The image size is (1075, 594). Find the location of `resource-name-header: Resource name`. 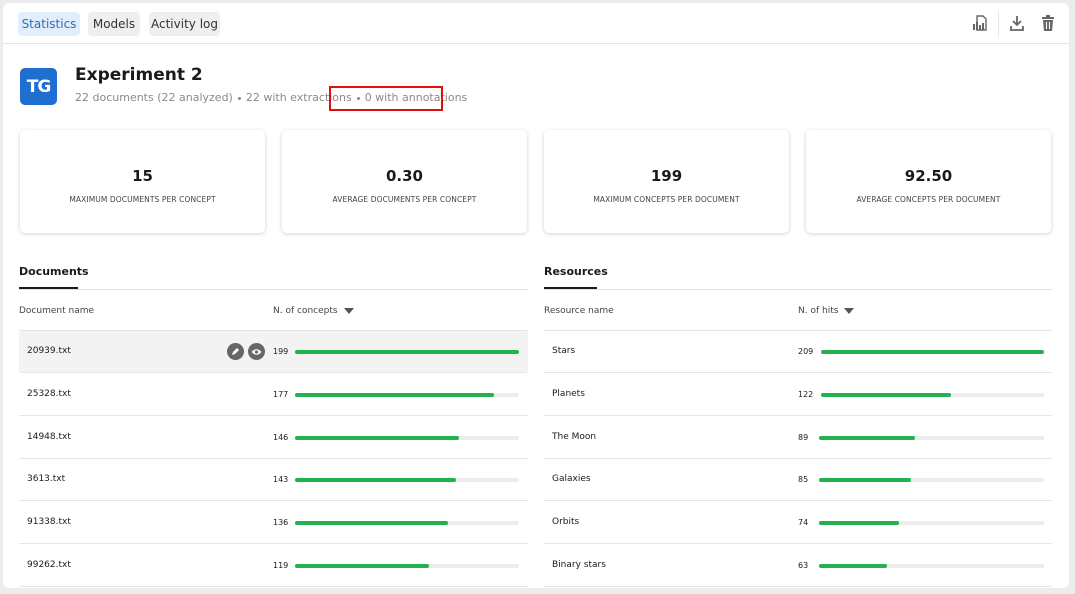

resource-name-header: Resource name is located at coordinates (579, 311).